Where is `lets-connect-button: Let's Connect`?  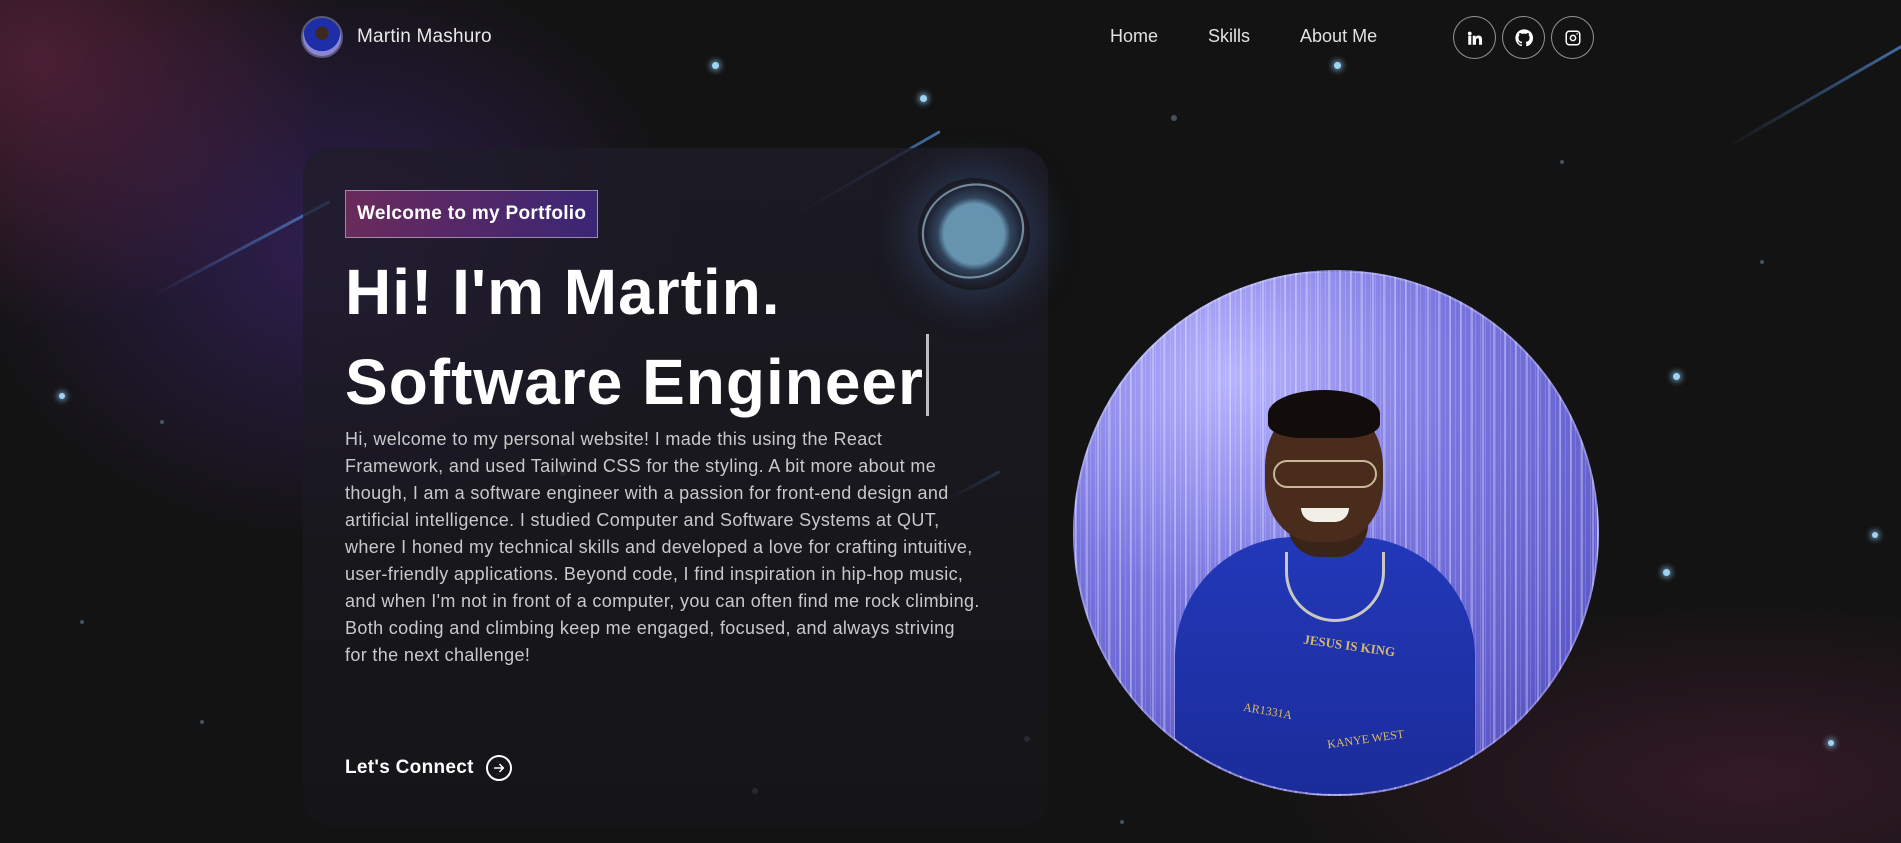
lets-connect-button: Let's Connect is located at coordinates (428, 768).